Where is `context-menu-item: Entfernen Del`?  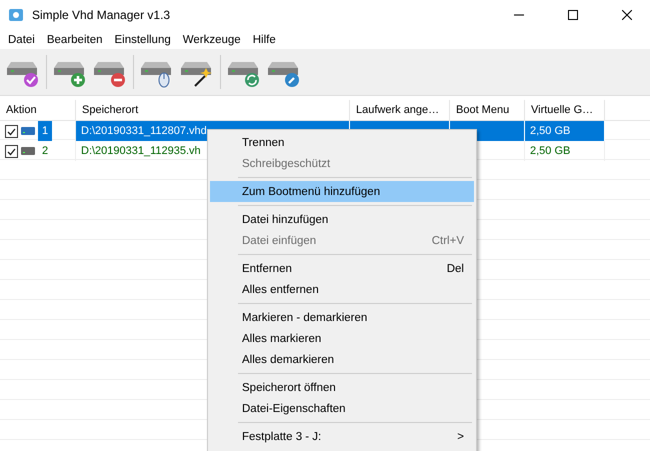
context-menu-item: Entfernen Del is located at coordinates (342, 268).